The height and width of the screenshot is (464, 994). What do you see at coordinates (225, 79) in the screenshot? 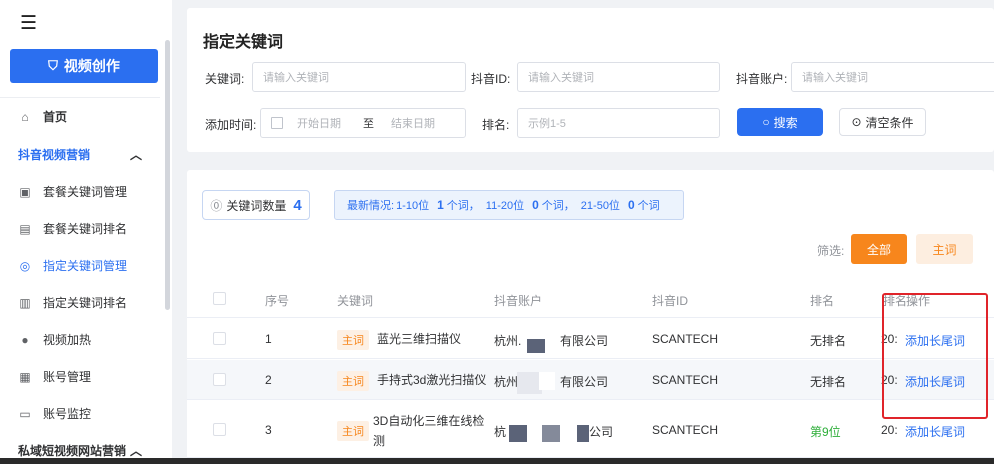
I see `keyword-label: 关键词:` at bounding box center [225, 79].